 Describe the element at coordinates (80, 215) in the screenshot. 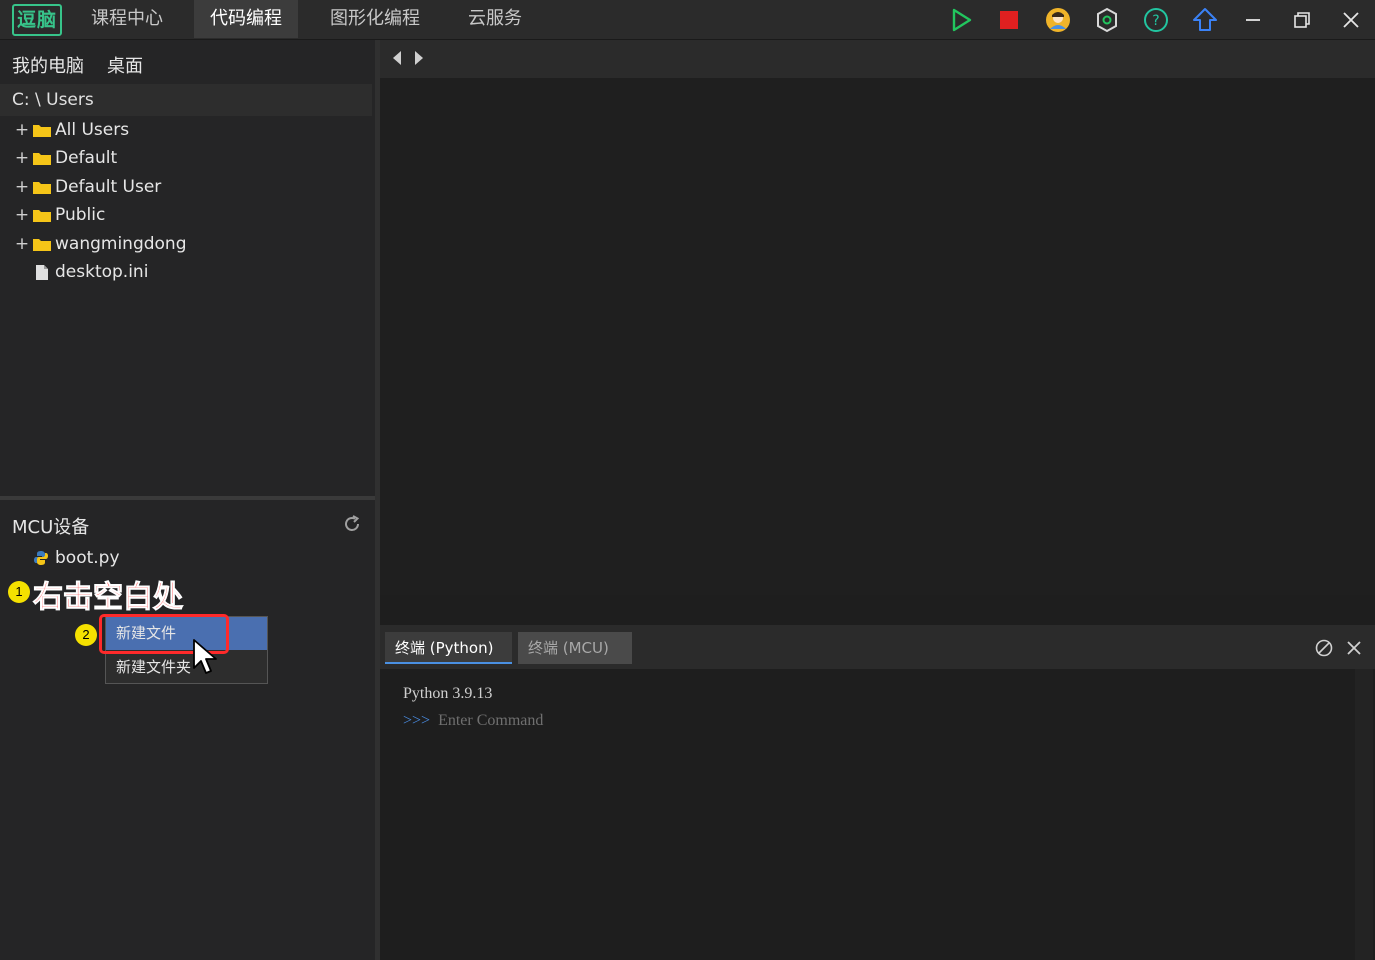

I see `tree-item-label: Public` at that location.